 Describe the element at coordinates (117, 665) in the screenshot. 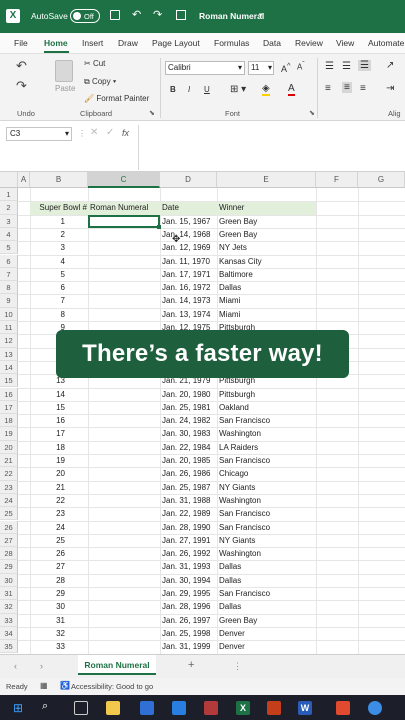

I see `sheet-tab-roman-numeral: Roman Numeral` at that location.